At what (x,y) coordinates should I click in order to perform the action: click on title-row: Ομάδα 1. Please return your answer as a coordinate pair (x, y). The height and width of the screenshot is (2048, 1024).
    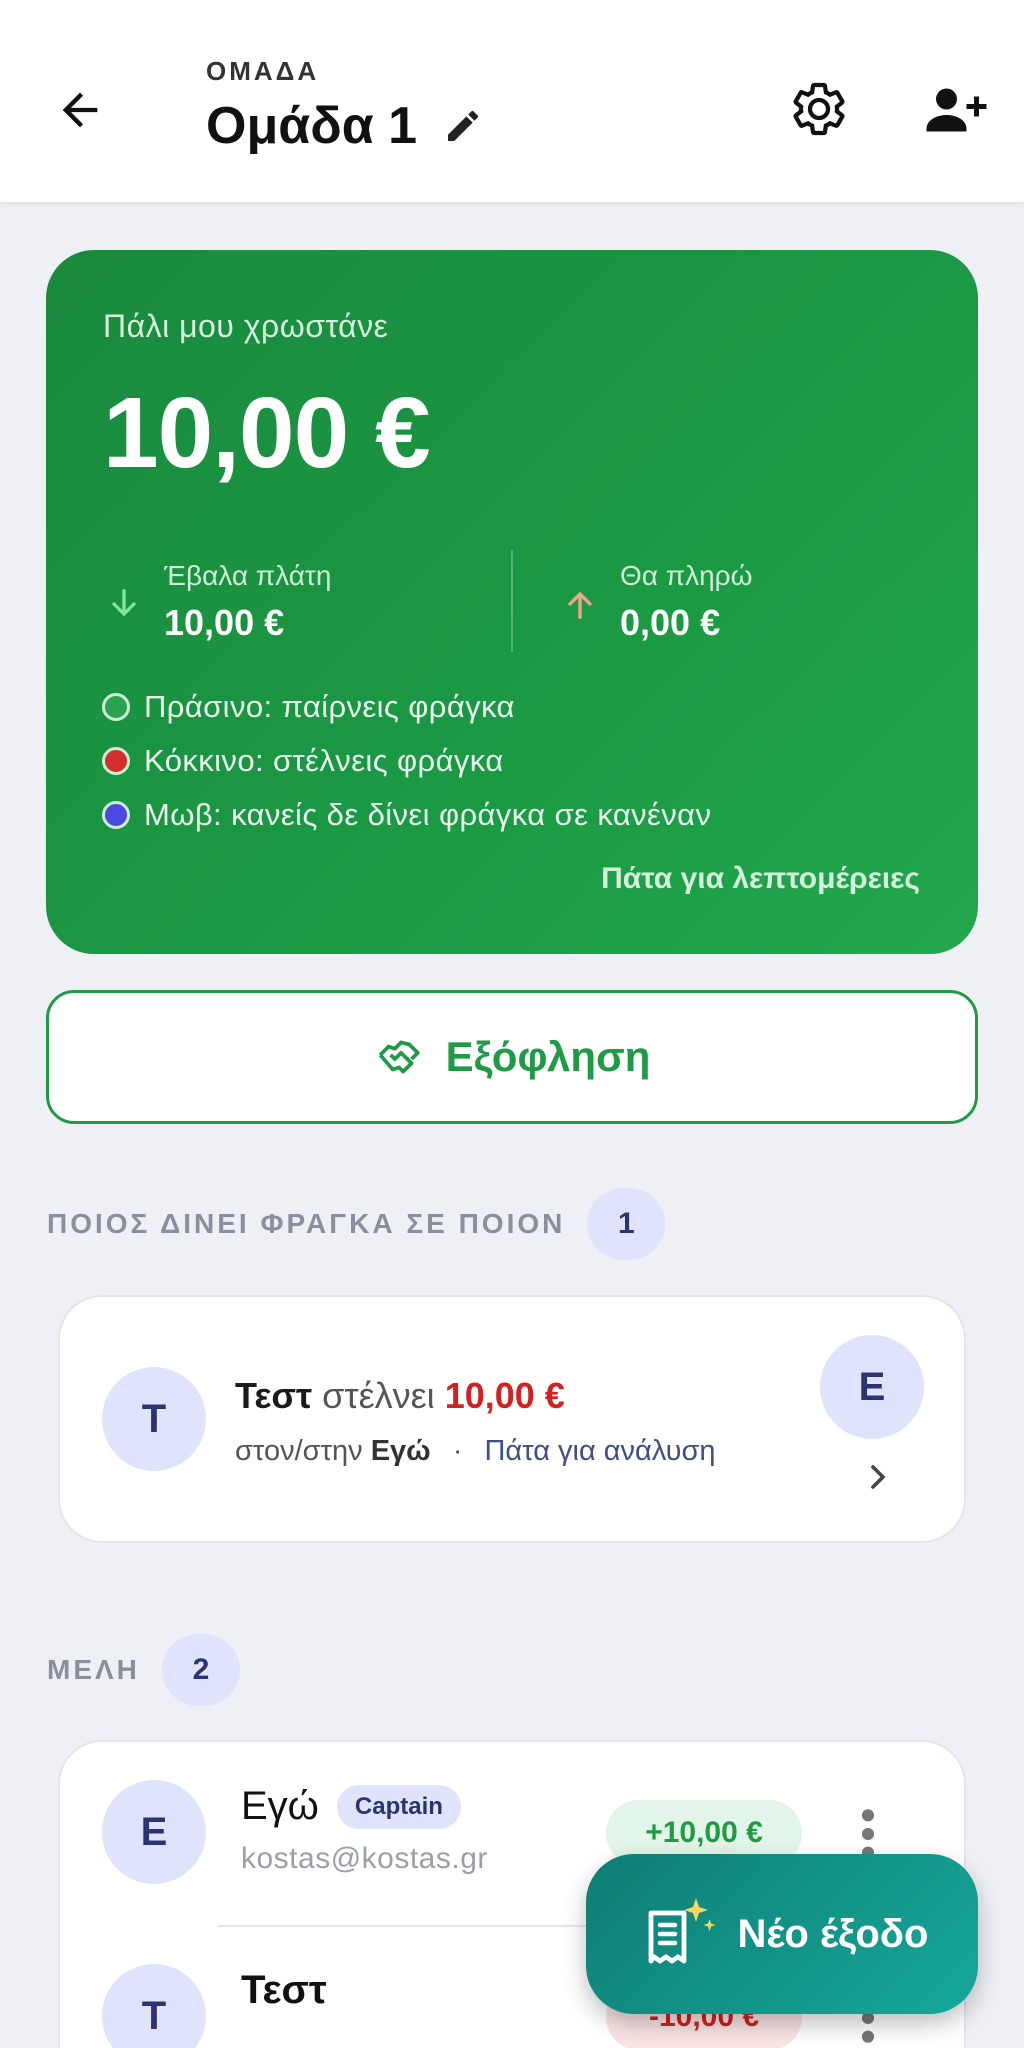
    Looking at the image, I should click on (345, 126).